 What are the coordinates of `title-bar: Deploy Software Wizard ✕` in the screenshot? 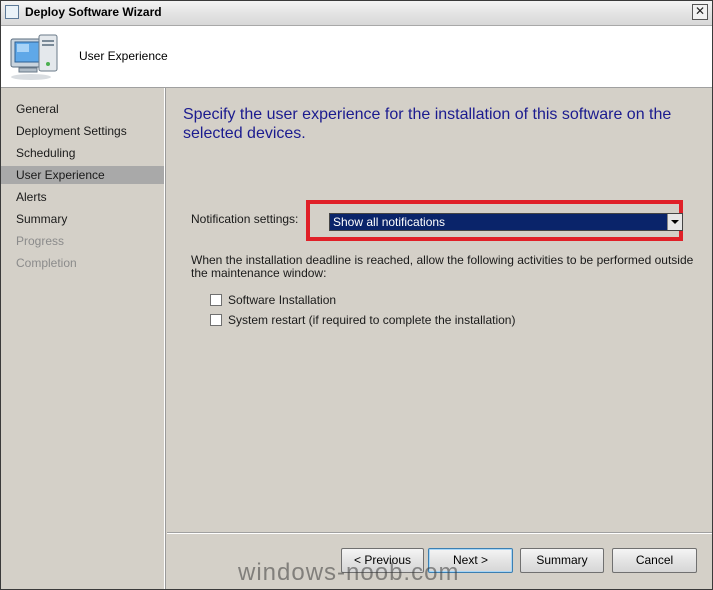 It's located at (356, 13).